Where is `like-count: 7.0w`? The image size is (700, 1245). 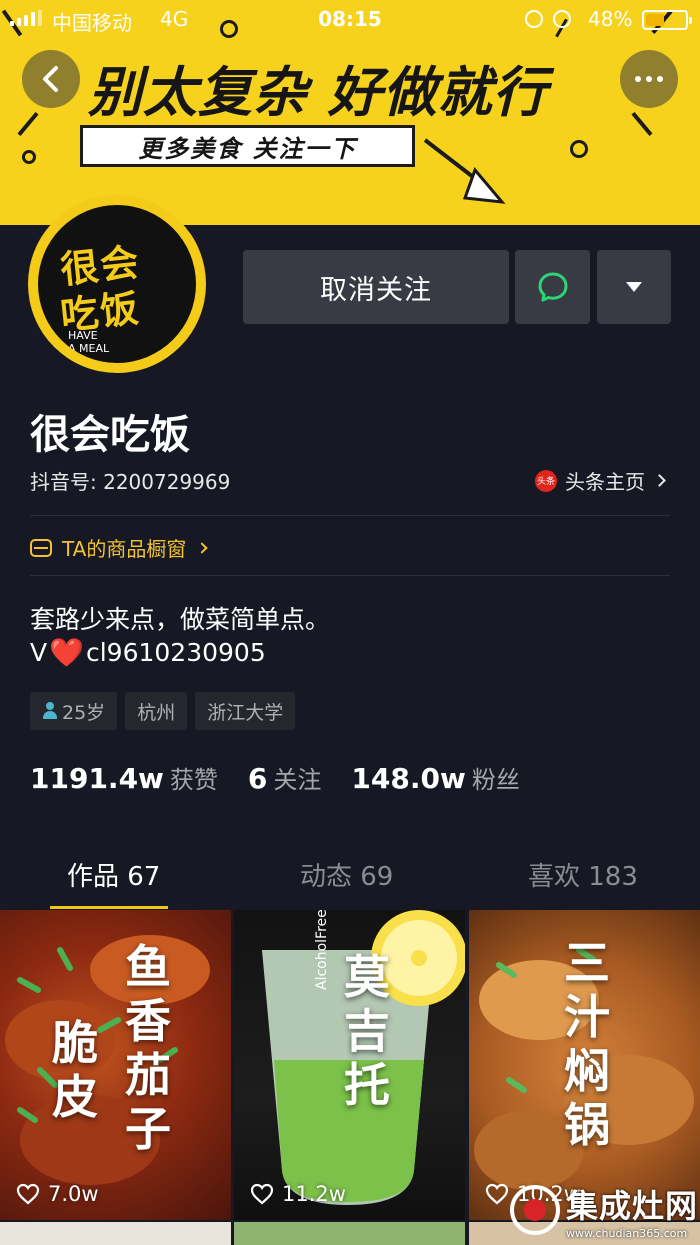
like-count: 7.0w is located at coordinates (57, 1194).